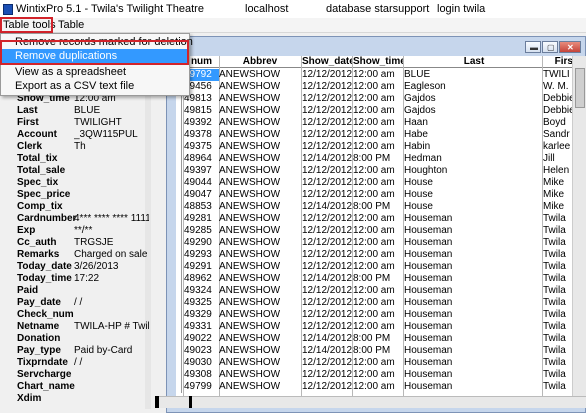 The width and height of the screenshot is (586, 413). Describe the element at coordinates (474, 159) in the screenshot. I see `table-cell: Hedman` at that location.